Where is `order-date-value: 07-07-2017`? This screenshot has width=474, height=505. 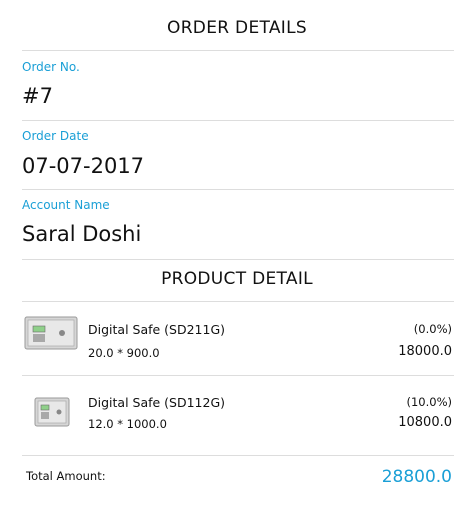
order-date-value: 07-07-2017 is located at coordinates (83, 166).